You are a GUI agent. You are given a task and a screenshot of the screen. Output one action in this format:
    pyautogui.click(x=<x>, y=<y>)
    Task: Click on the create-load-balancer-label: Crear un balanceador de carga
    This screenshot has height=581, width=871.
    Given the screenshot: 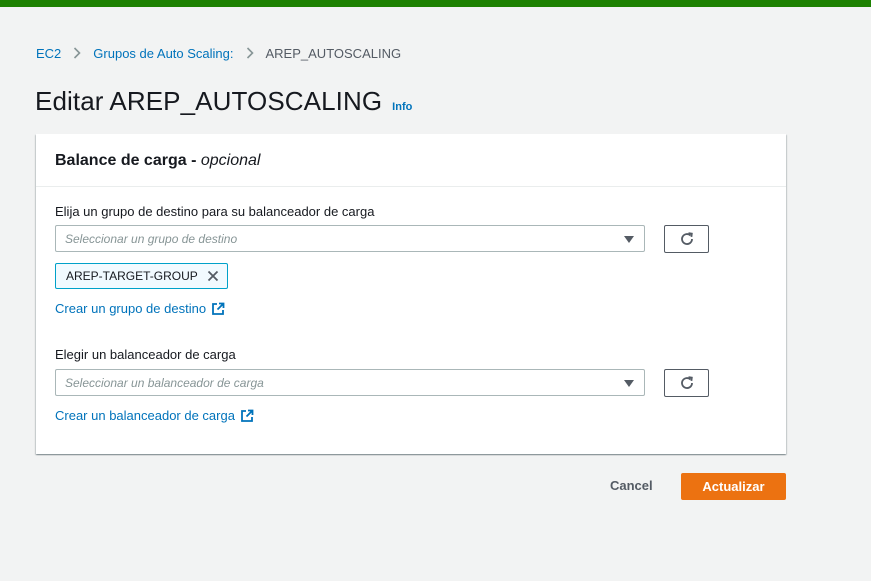 What is the action you would take?
    pyautogui.click(x=145, y=415)
    